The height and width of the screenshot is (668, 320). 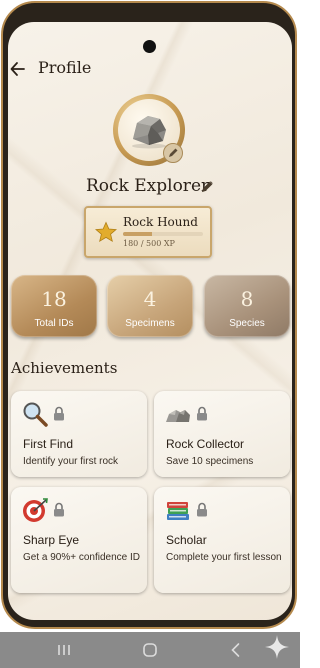 What do you see at coordinates (64, 650) in the screenshot?
I see `recent-apps-icon` at bounding box center [64, 650].